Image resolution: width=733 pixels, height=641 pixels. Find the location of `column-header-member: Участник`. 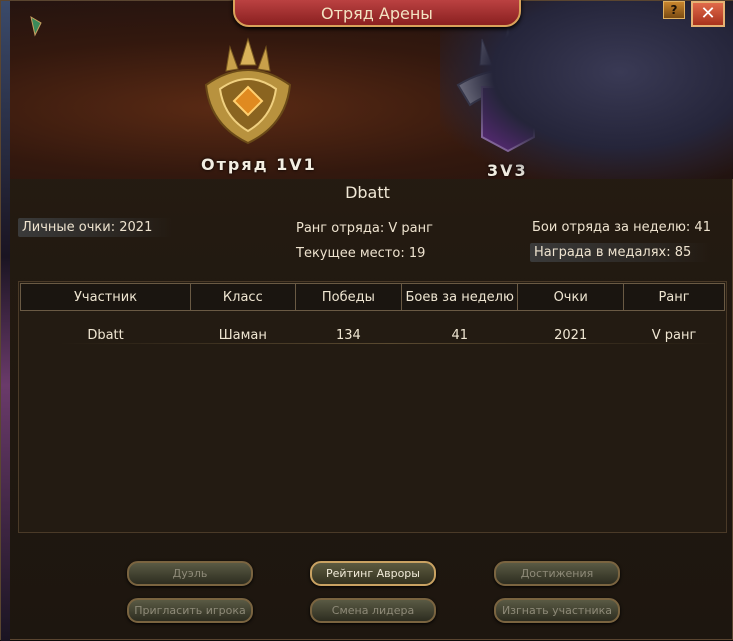

column-header-member: Участник is located at coordinates (105, 297).